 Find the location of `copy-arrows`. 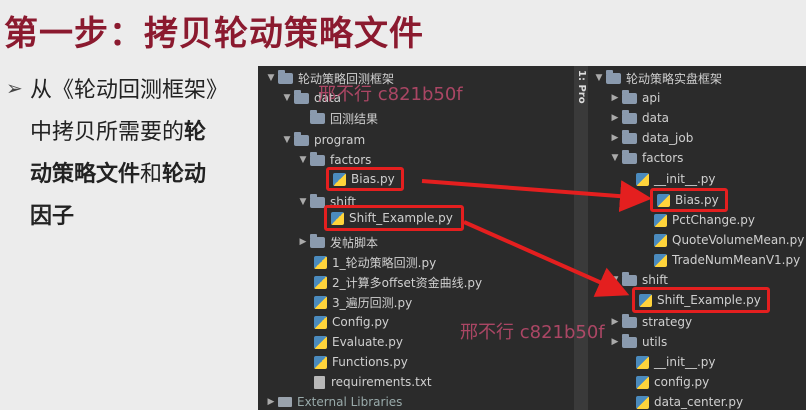

copy-arrows is located at coordinates (536, 238).